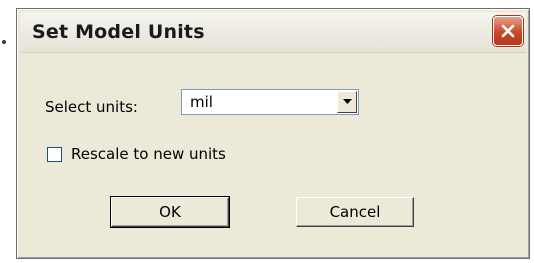 The image size is (534, 263). What do you see at coordinates (273, 32) in the screenshot?
I see `title-bar: Set Model Units` at bounding box center [273, 32].